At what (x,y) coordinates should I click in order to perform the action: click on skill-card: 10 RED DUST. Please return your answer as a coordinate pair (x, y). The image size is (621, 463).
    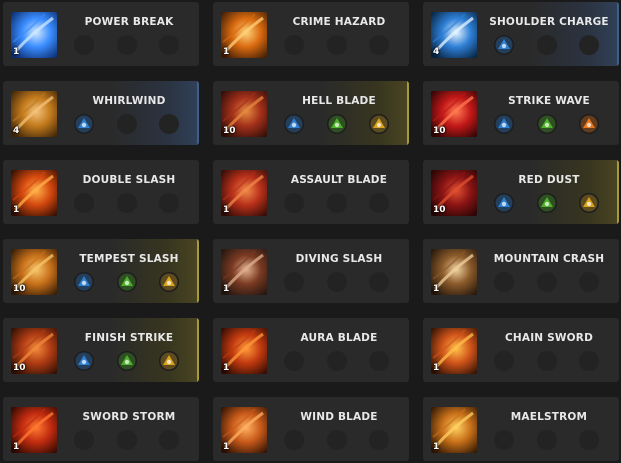
    Looking at the image, I should click on (521, 192).